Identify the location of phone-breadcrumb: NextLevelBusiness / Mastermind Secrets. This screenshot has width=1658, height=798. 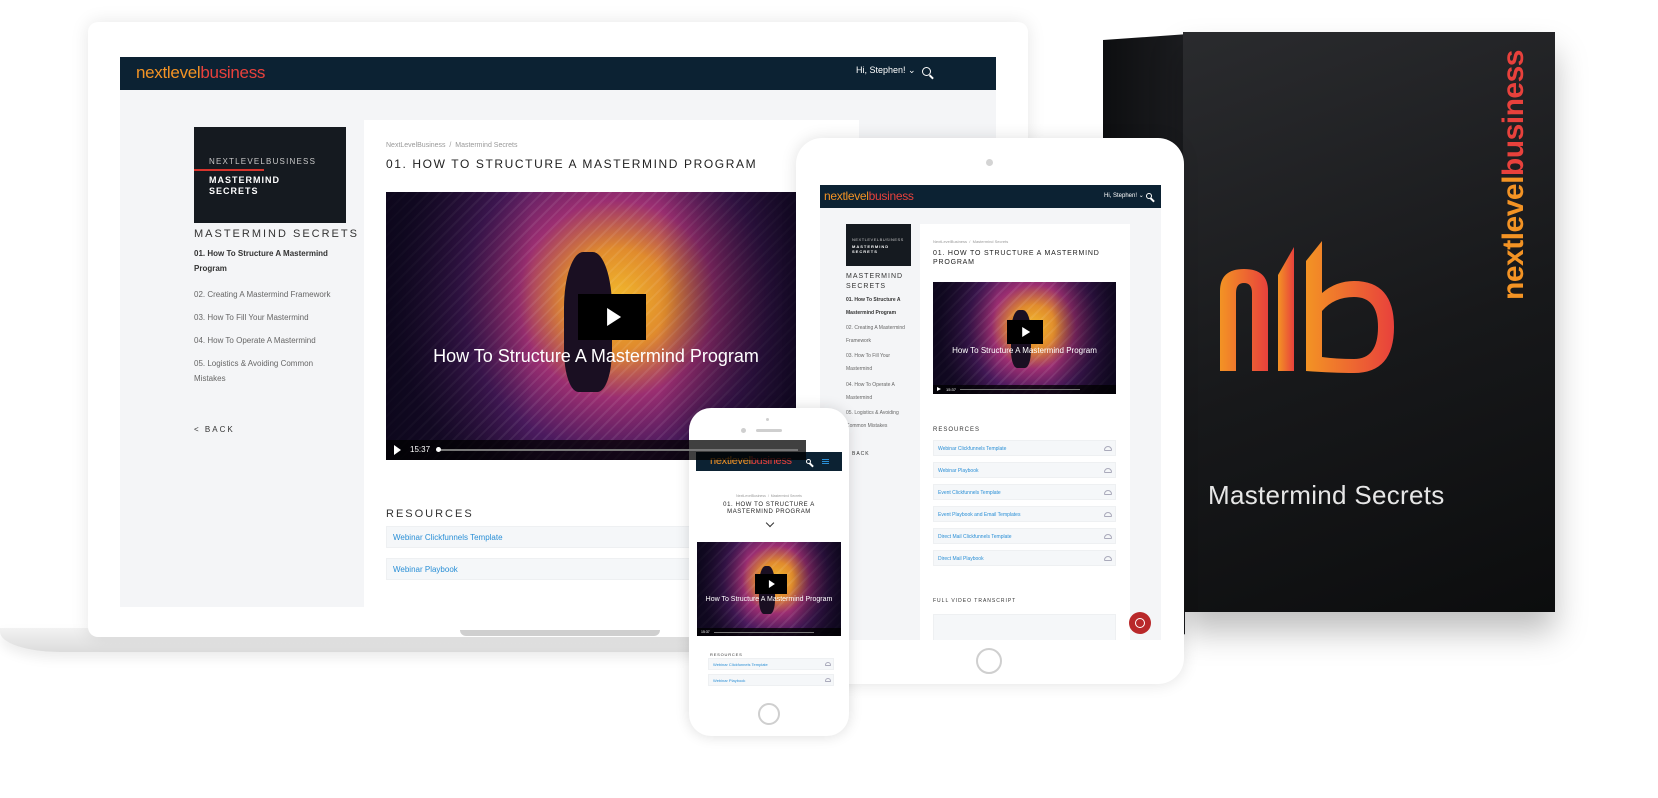
(769, 496).